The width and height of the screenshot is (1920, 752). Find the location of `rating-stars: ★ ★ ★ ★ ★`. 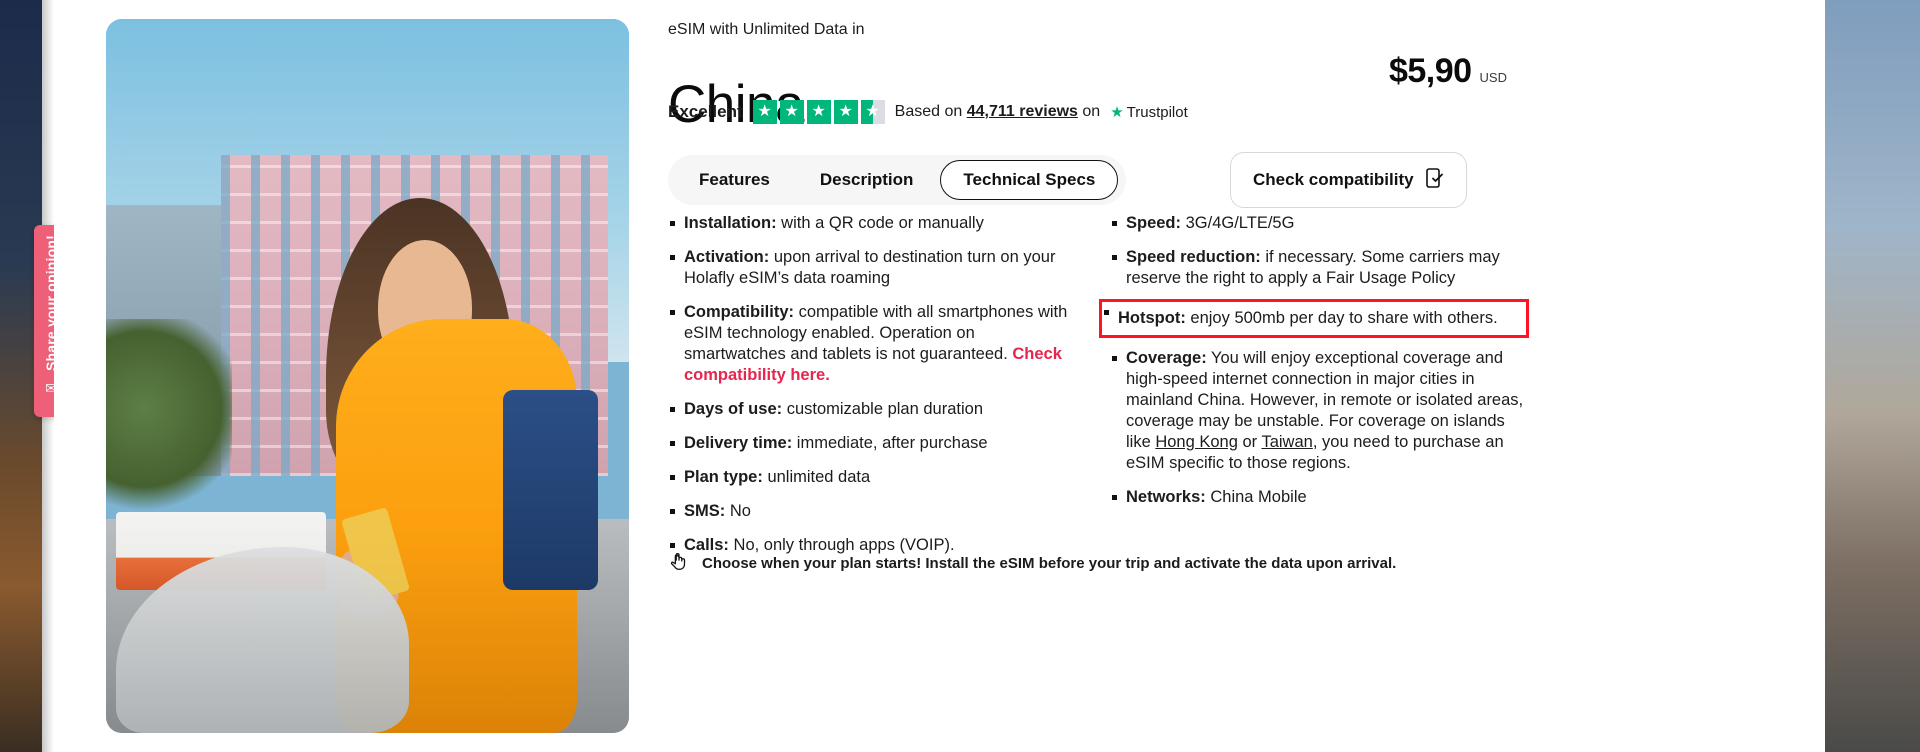

rating-stars: ★ ★ ★ ★ ★ is located at coordinates (818, 112).